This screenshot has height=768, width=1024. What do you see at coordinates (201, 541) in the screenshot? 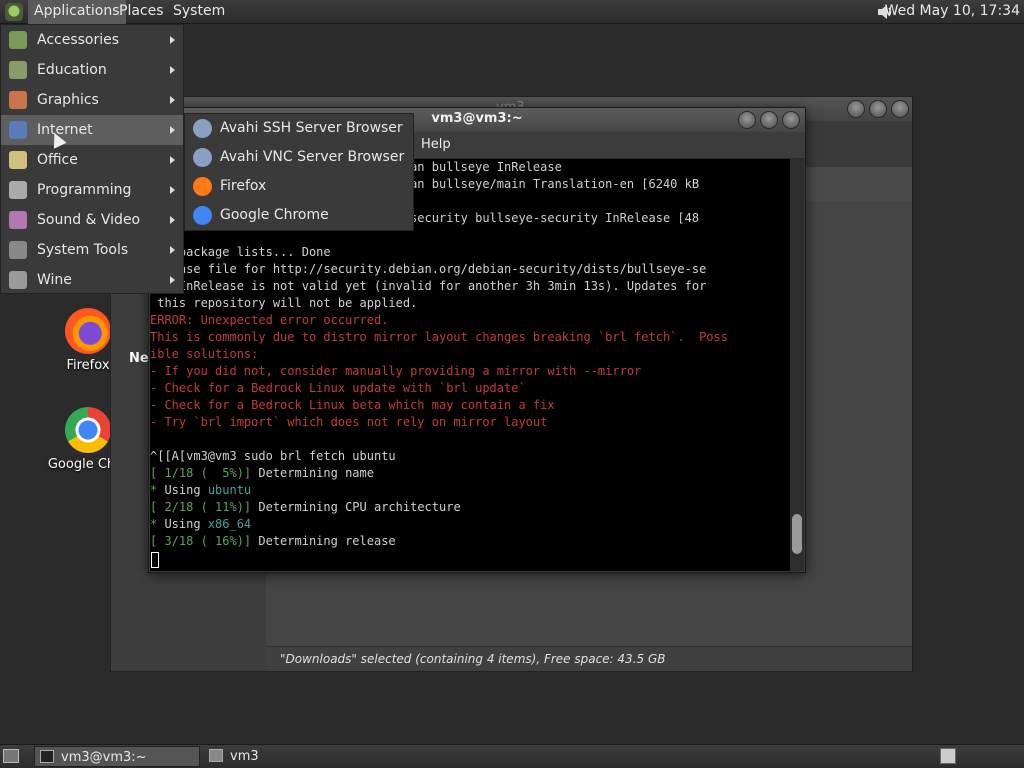
I see `terminal-segment: [ 3/18 ( 16%)]` at bounding box center [201, 541].